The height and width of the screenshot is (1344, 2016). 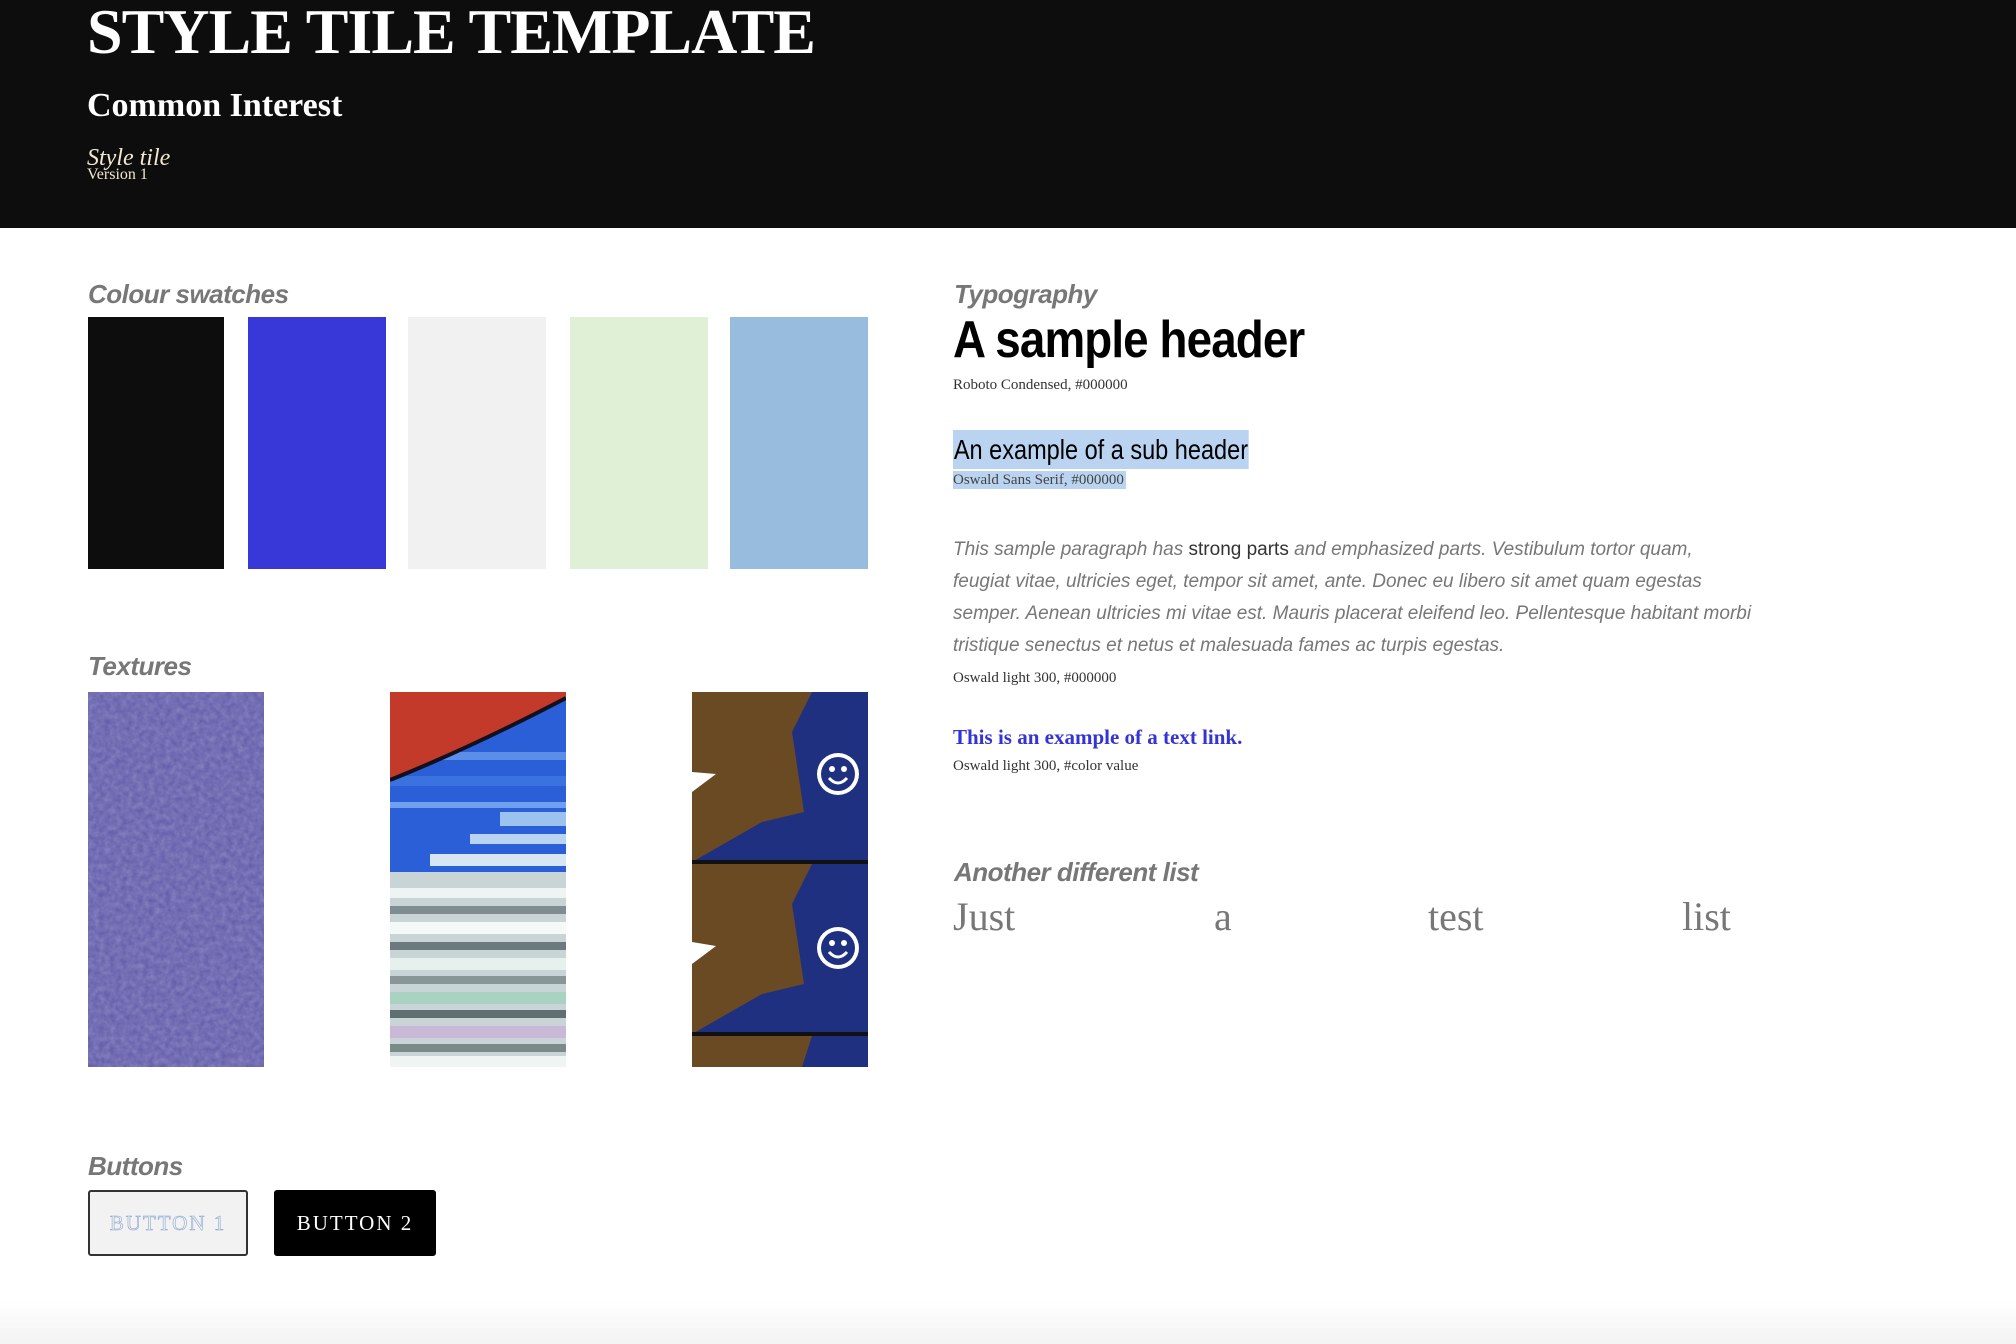 What do you see at coordinates (168, 1223) in the screenshot?
I see `button-1: BUTTON 1` at bounding box center [168, 1223].